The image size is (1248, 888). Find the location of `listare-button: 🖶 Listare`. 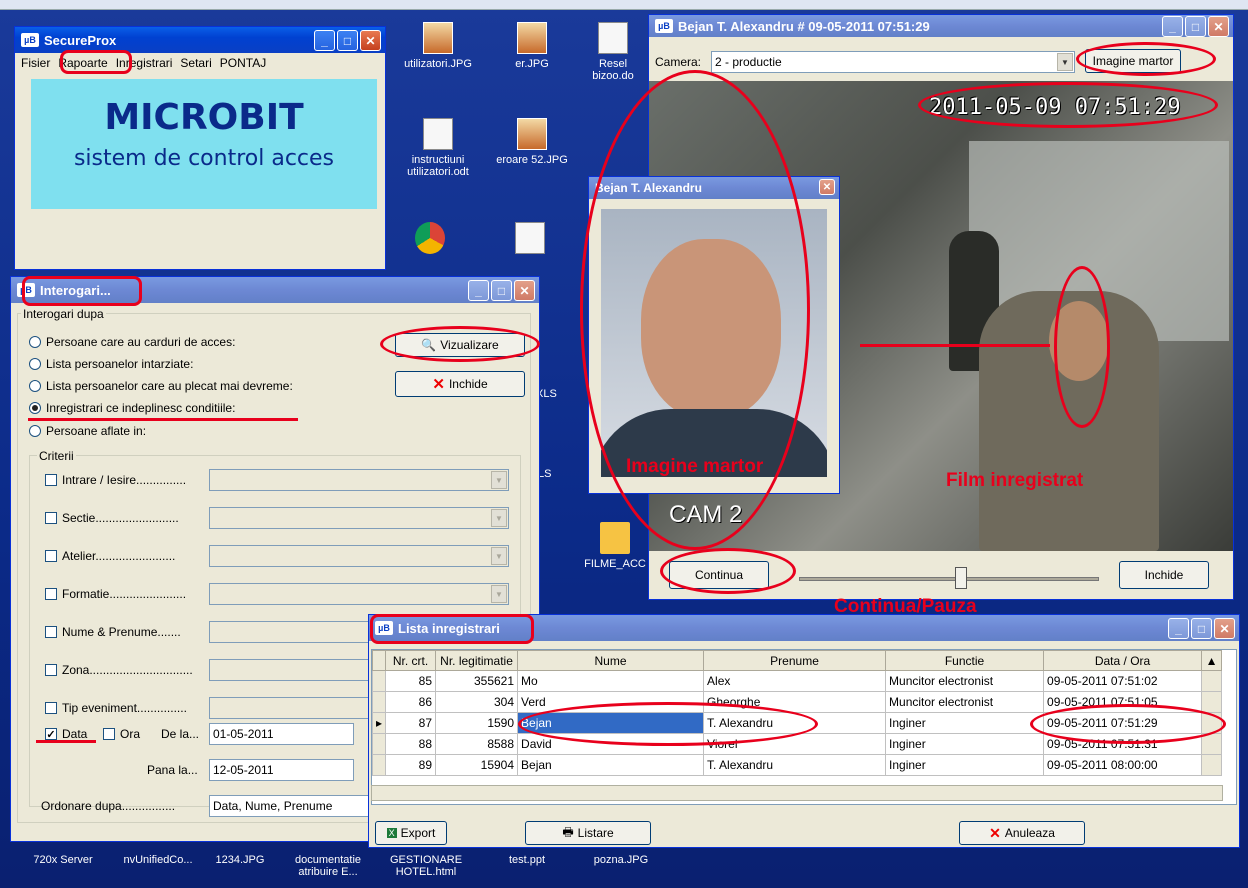

listare-button: 🖶 Listare is located at coordinates (588, 833).